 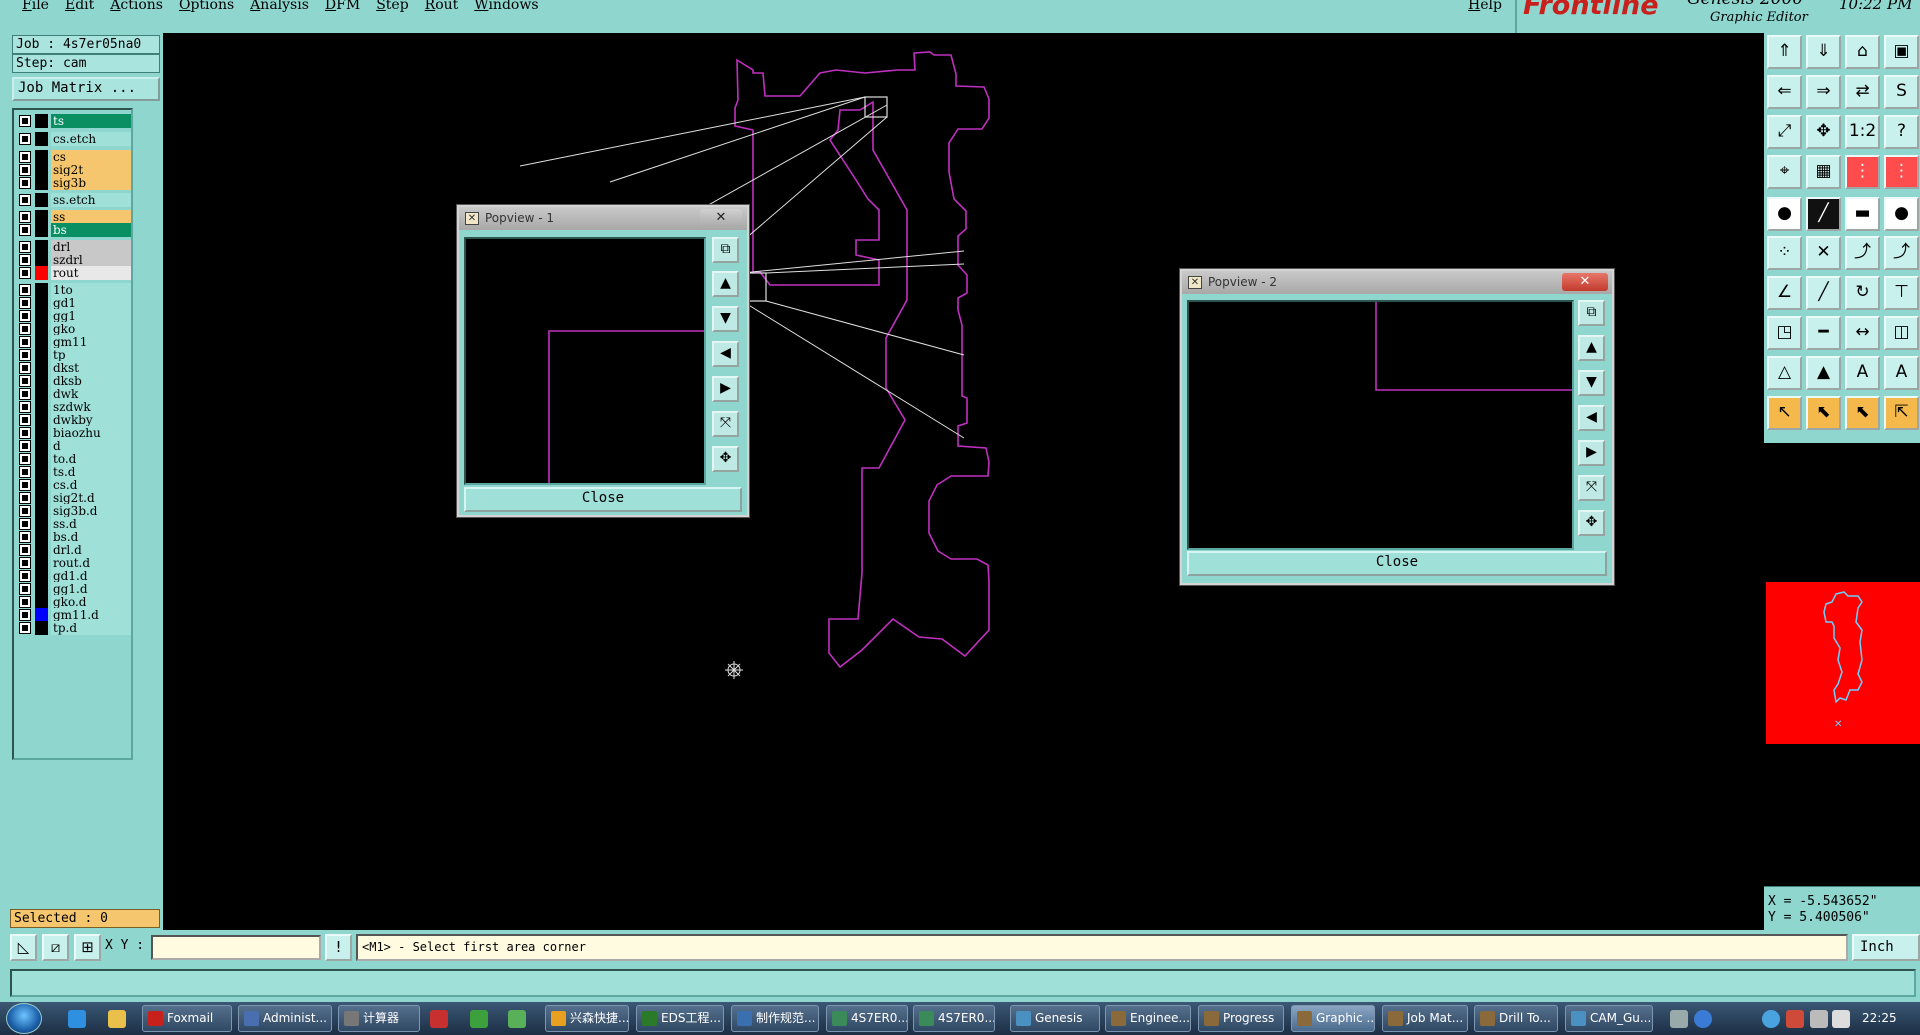 What do you see at coordinates (585, 361) in the screenshot?
I see `popview-1-viewport` at bounding box center [585, 361].